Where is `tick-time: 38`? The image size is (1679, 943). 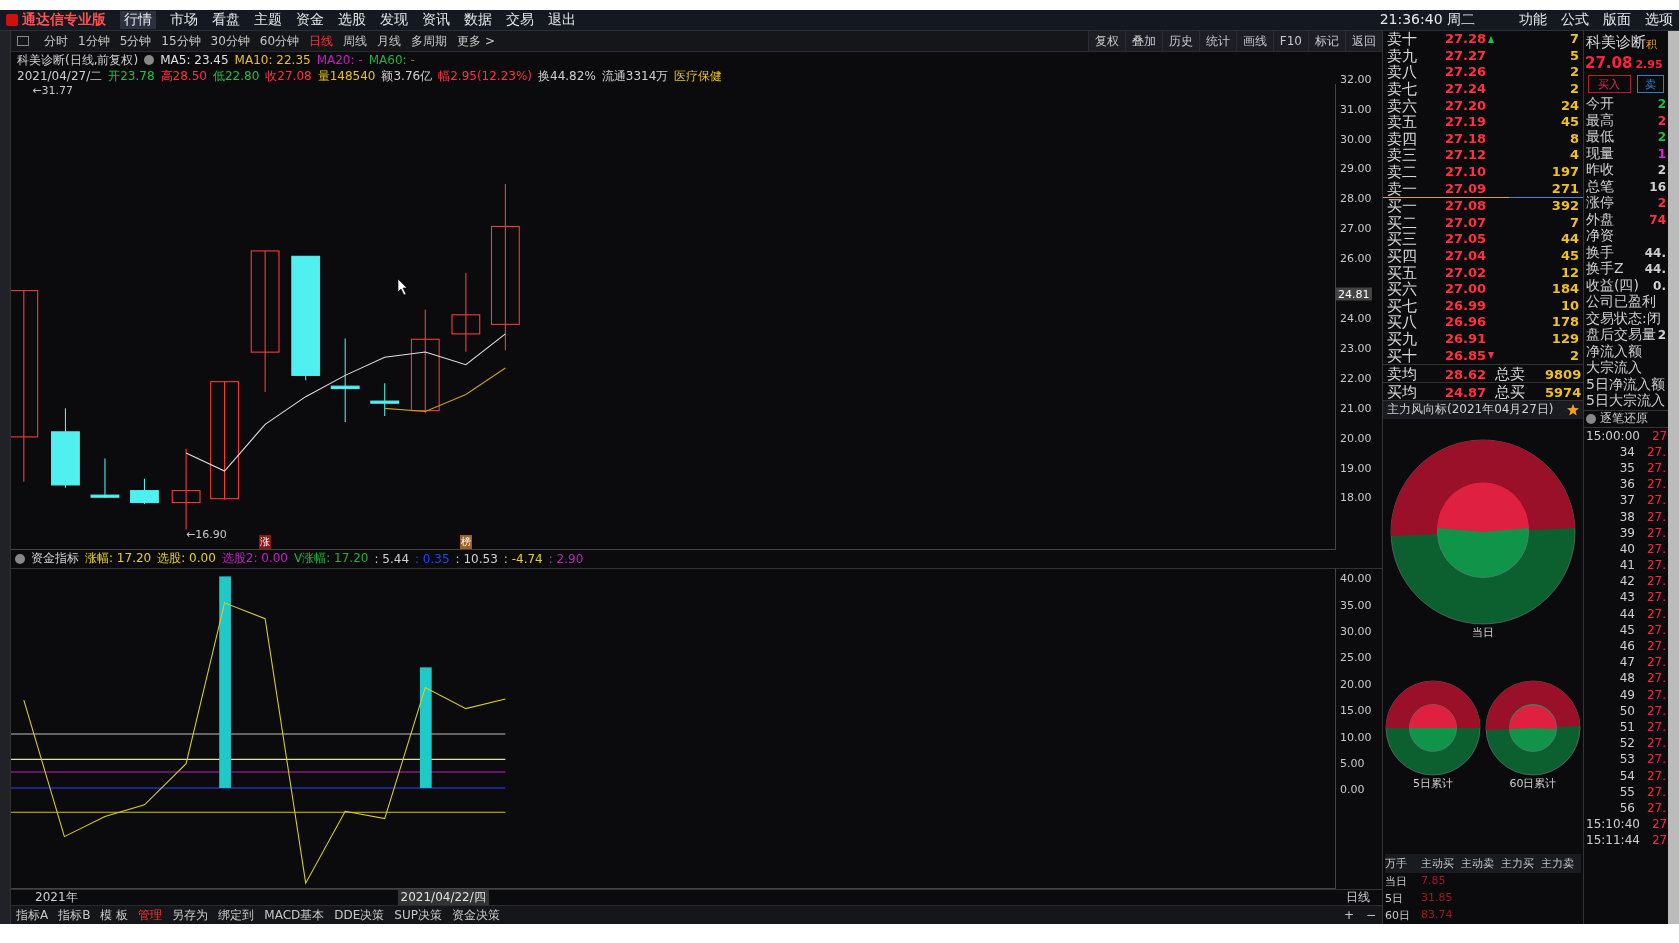 tick-time: 38 is located at coordinates (1627, 516).